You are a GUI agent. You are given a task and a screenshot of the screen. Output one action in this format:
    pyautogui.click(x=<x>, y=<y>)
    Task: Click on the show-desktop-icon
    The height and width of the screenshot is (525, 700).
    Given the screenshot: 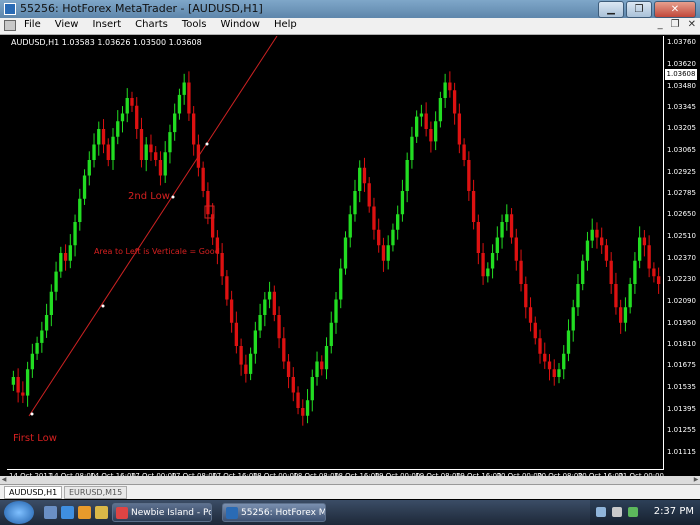 What is the action you would take?
    pyautogui.click(x=50, y=512)
    